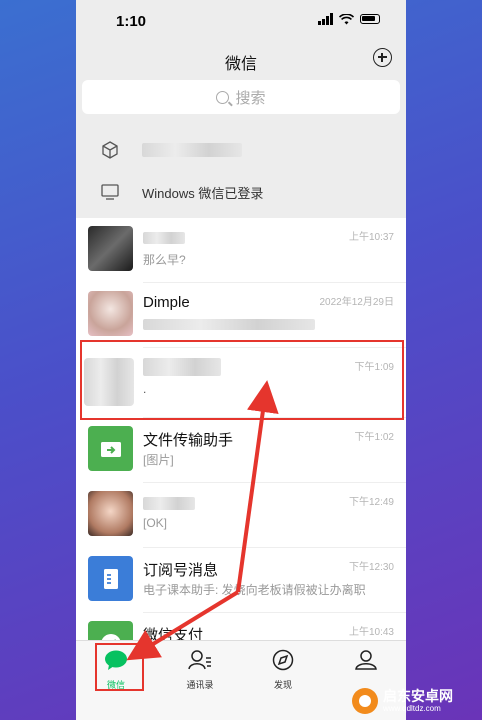 The image size is (482, 720). I want to click on watermark: 启东安卓网 www.qdltdz.com, so click(417, 701).